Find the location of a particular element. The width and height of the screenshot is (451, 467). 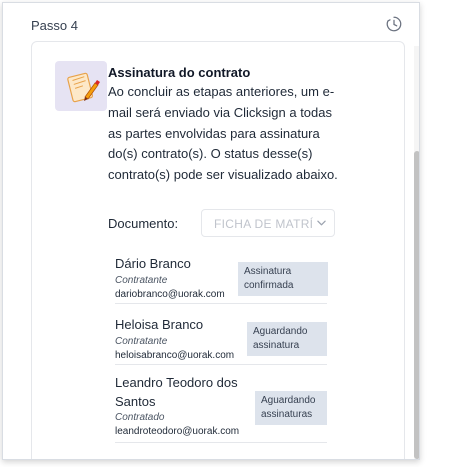

document-select: FICHA DE MATRÍ is located at coordinates (268, 223).